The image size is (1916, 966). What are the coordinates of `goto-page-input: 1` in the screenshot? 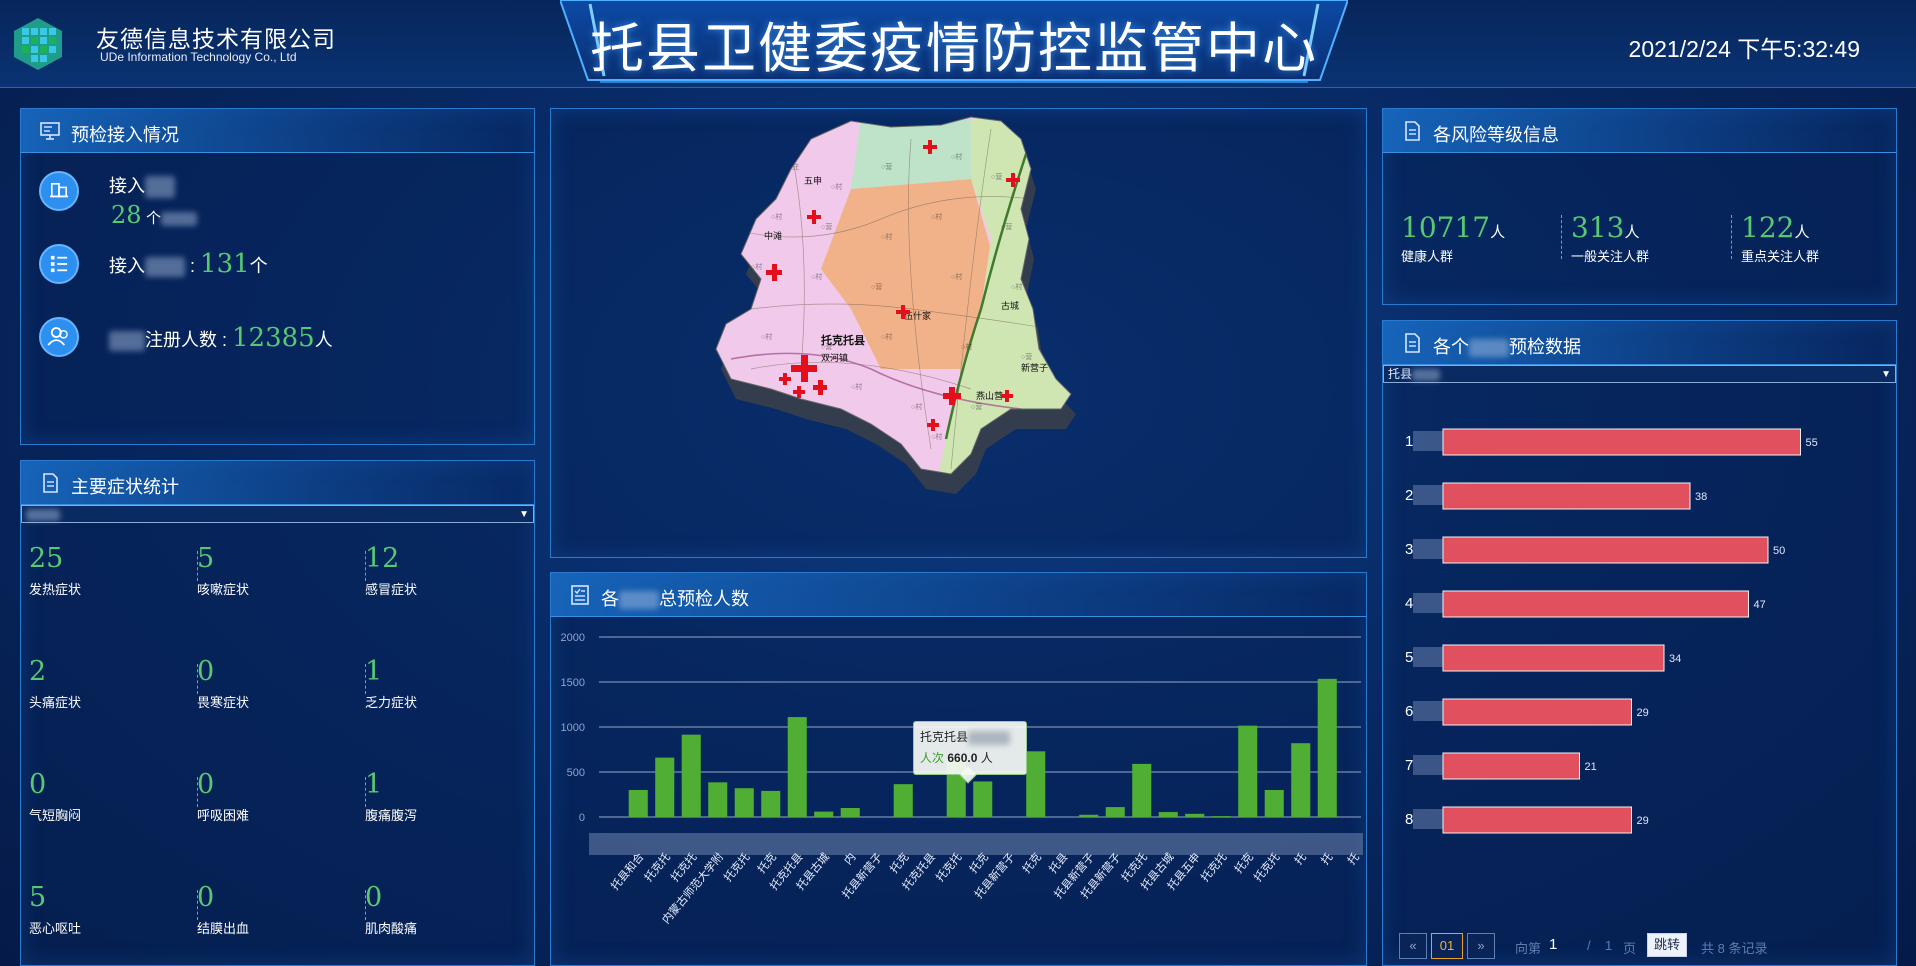 It's located at (1553, 944).